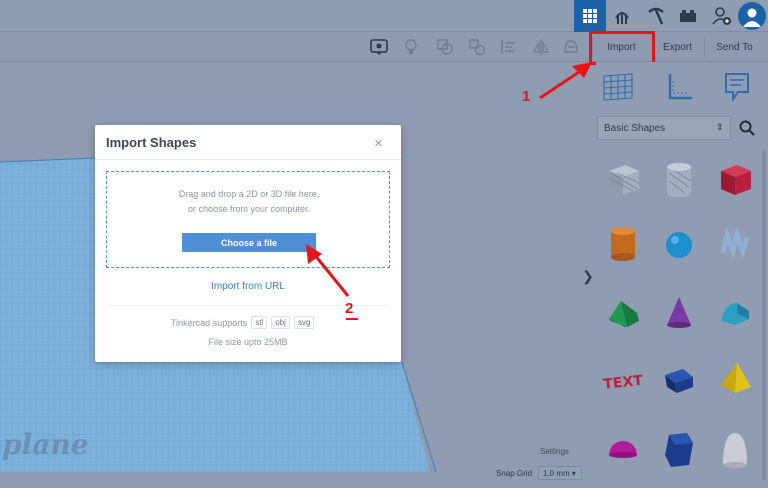  I want to click on search-button, so click(747, 128).